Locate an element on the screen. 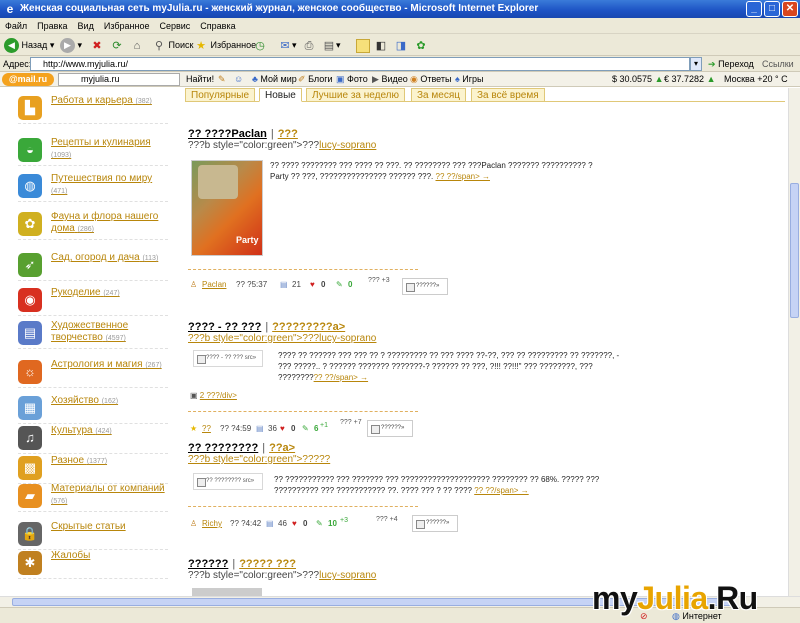 The image size is (800, 623). sidebar-item-12: ▰ Материалы от компаний (576) is located at coordinates (93, 497).